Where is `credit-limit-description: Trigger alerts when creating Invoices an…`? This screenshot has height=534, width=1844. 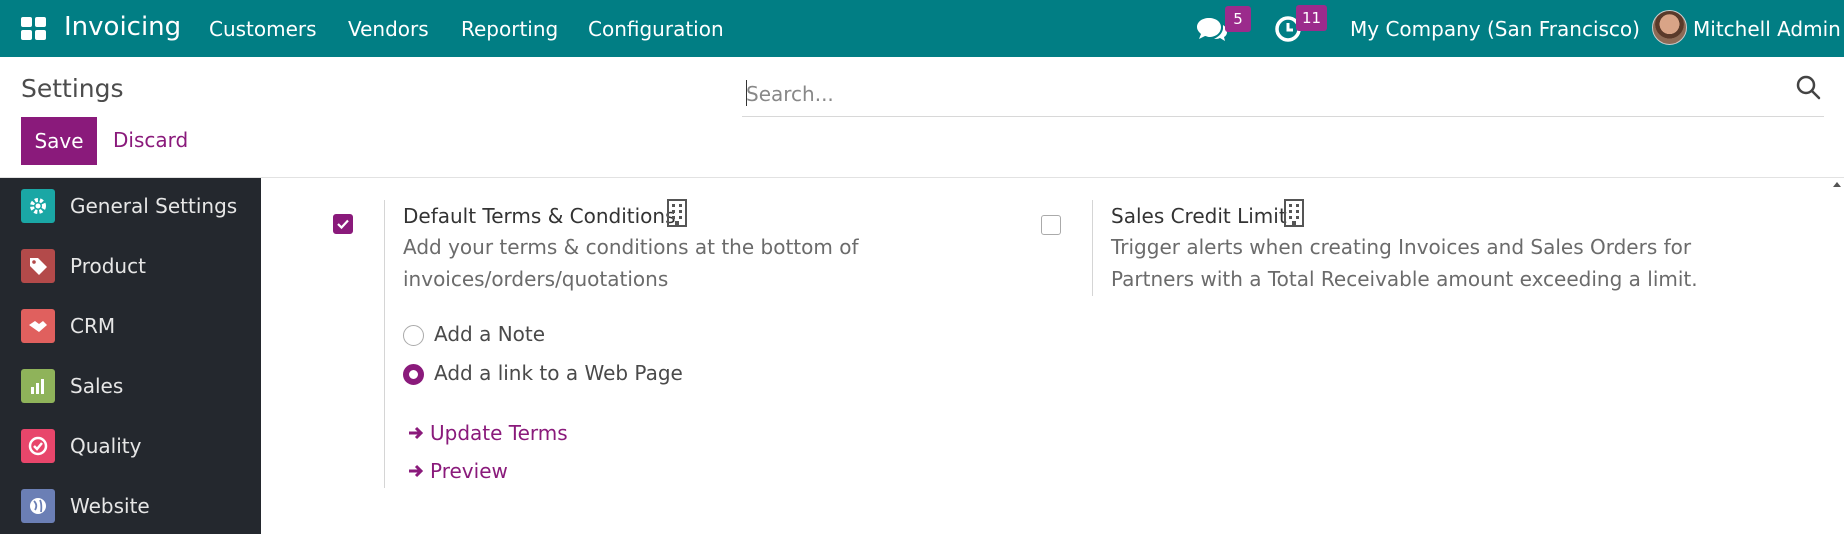
credit-limit-description: Trigger alerts when creating Invoices an… is located at coordinates (1401, 247).